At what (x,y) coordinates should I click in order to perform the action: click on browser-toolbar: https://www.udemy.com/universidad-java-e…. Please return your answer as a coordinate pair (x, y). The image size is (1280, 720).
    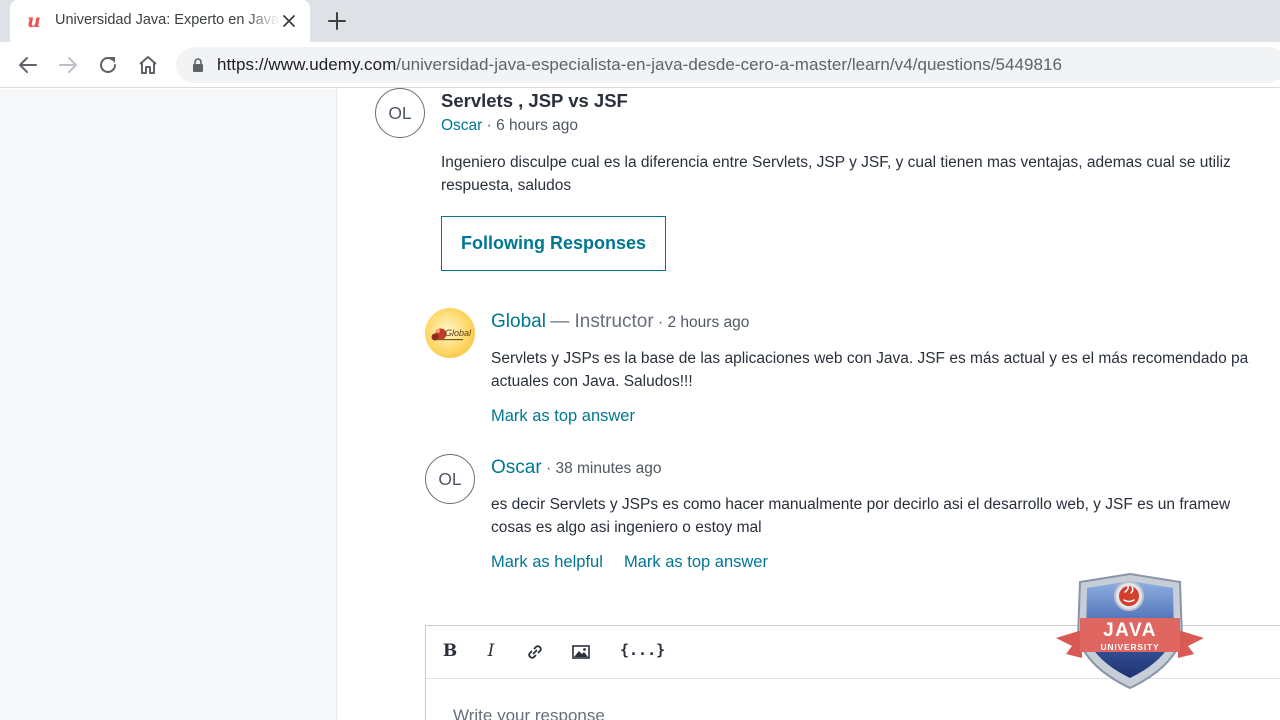
    Looking at the image, I should click on (640, 65).